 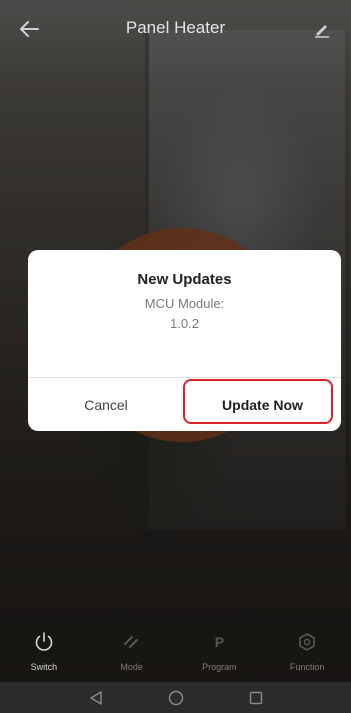 I want to click on back-button, so click(x=29, y=29).